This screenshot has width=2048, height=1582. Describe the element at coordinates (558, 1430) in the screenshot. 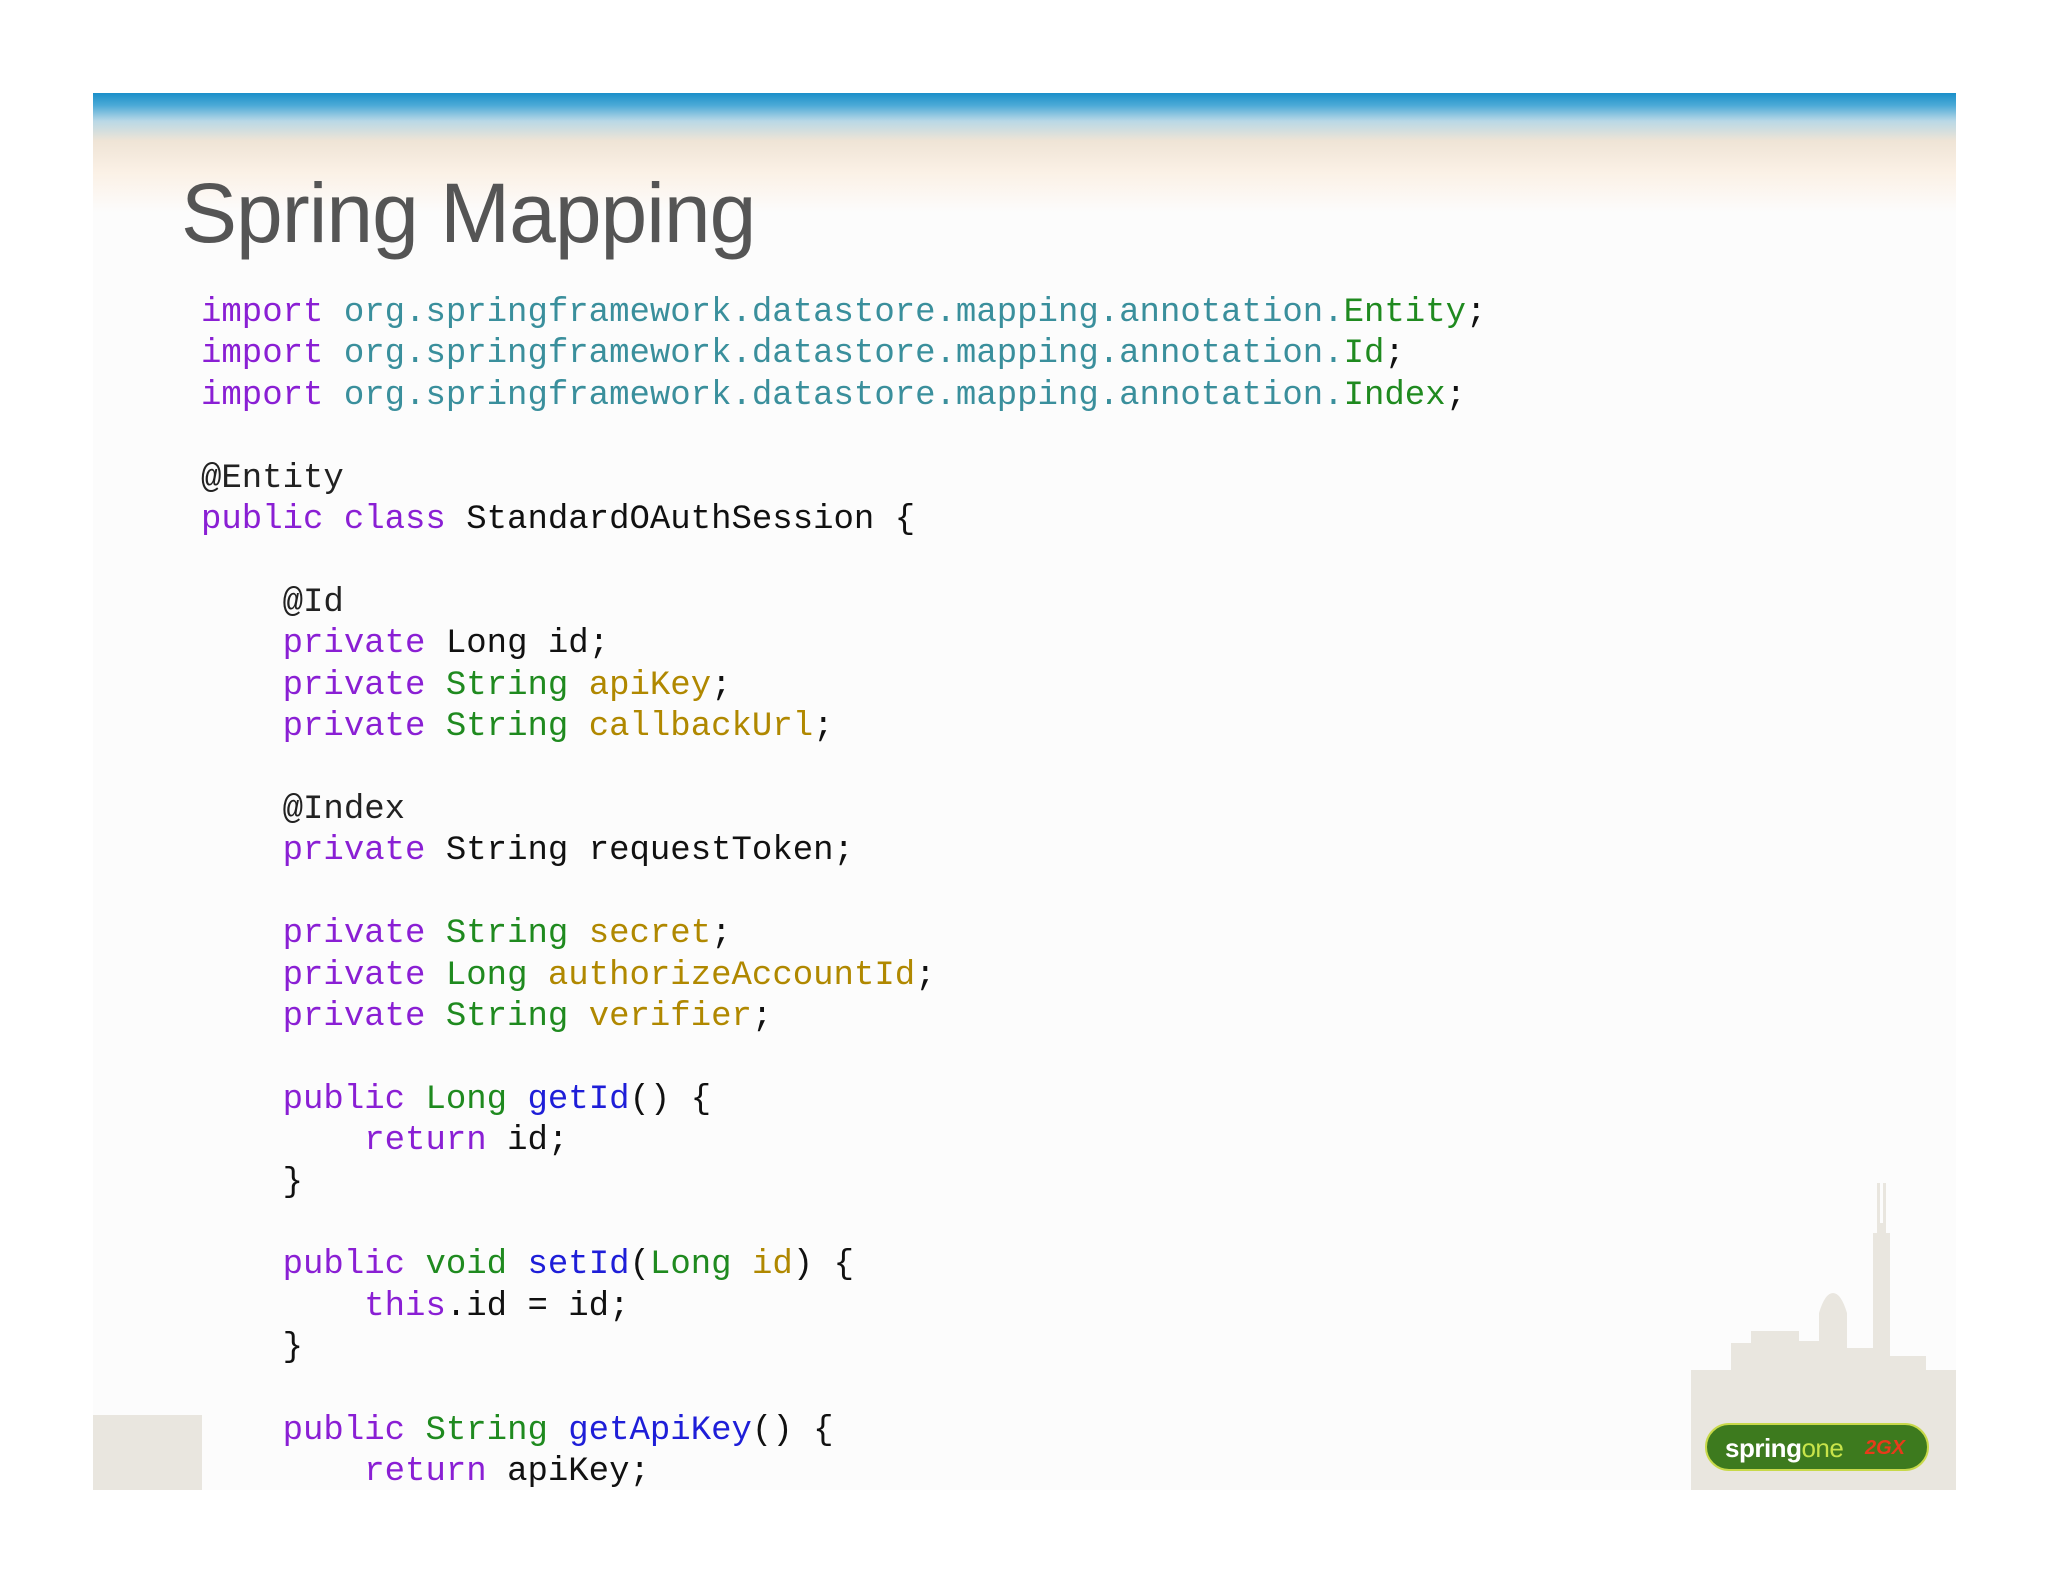

I see `code-line: public String getApiKey() {` at that location.